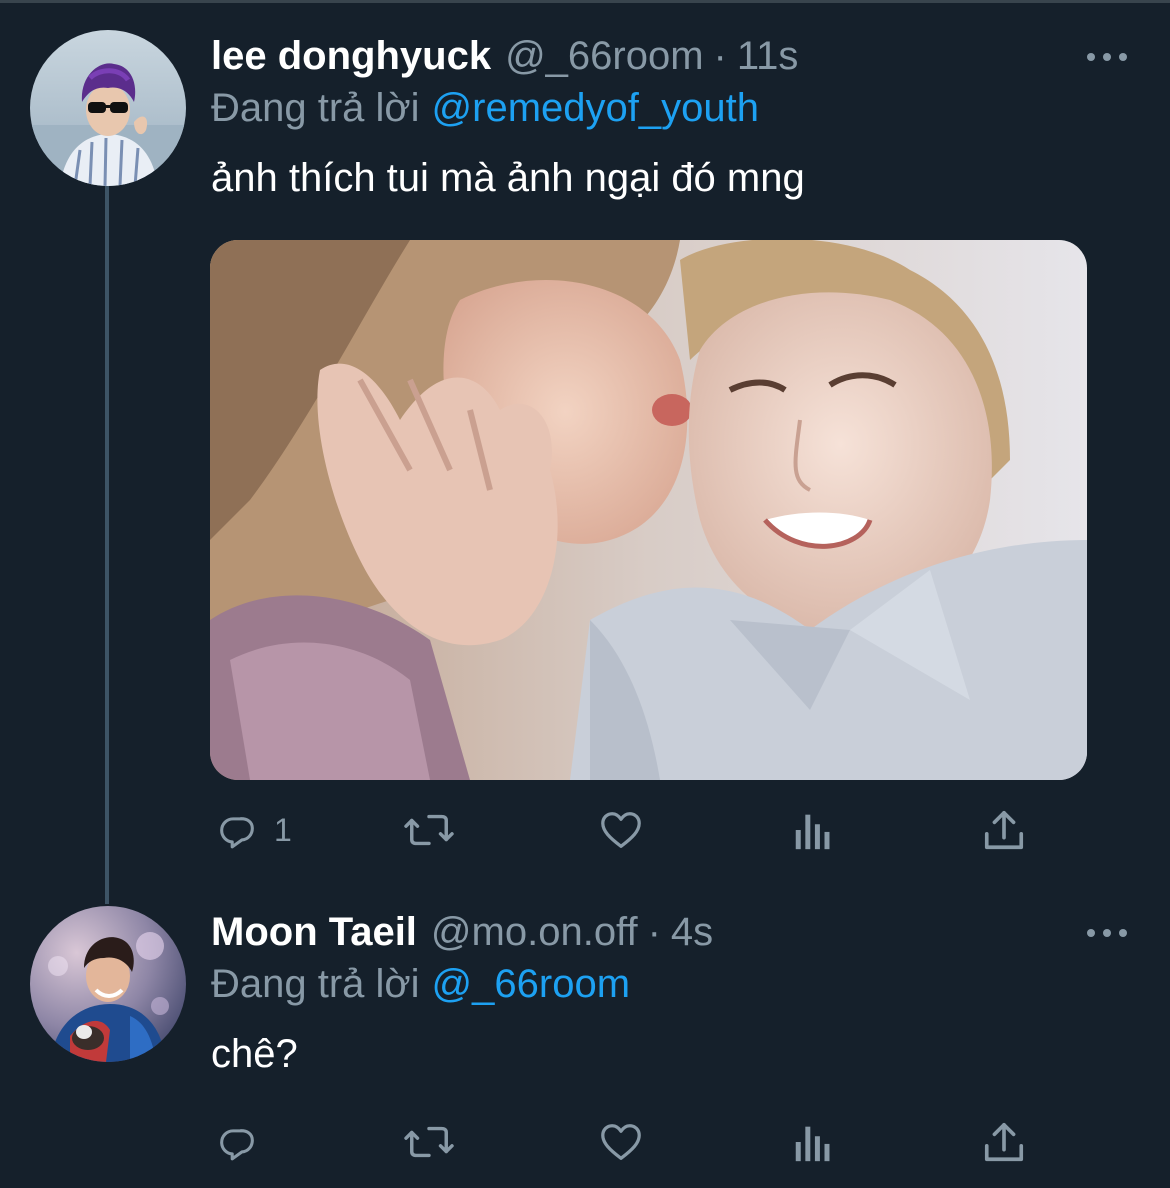  Describe the element at coordinates (585, 1) in the screenshot. I see `top-divider` at that location.